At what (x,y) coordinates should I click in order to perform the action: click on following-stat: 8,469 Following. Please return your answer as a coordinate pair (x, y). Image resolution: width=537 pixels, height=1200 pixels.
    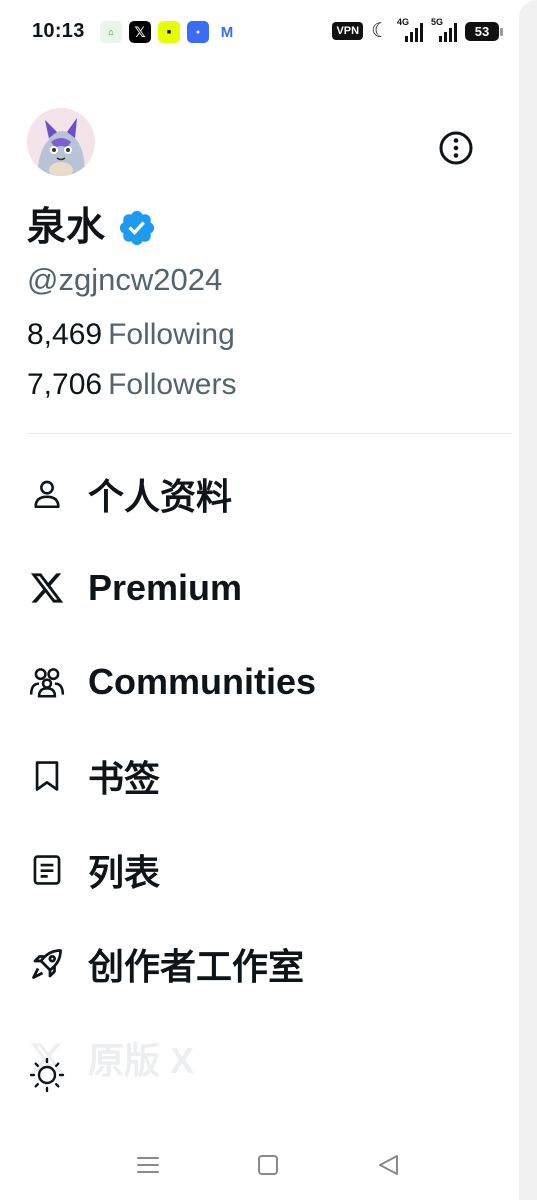
    Looking at the image, I should click on (131, 335).